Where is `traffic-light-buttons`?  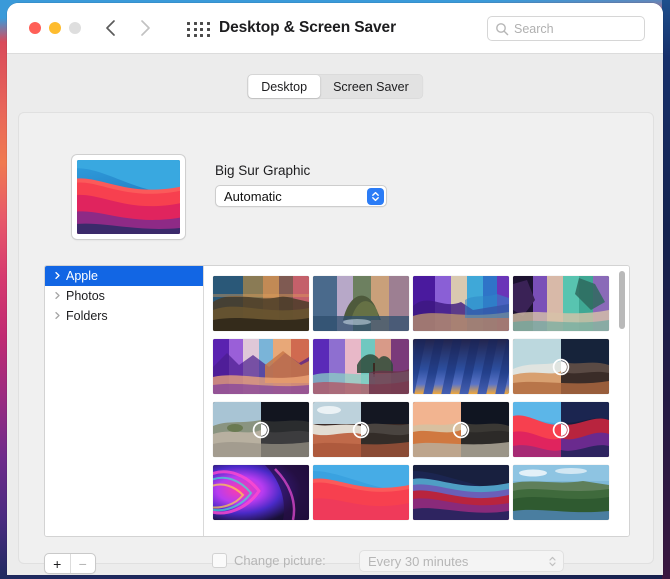
traffic-light-buttons is located at coordinates (55, 28).